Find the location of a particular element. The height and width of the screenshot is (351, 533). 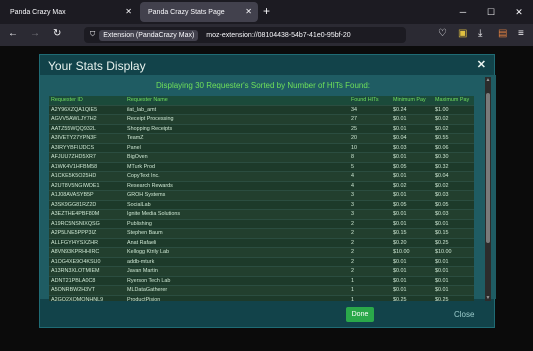

column-header: Found HITs is located at coordinates (370, 101).